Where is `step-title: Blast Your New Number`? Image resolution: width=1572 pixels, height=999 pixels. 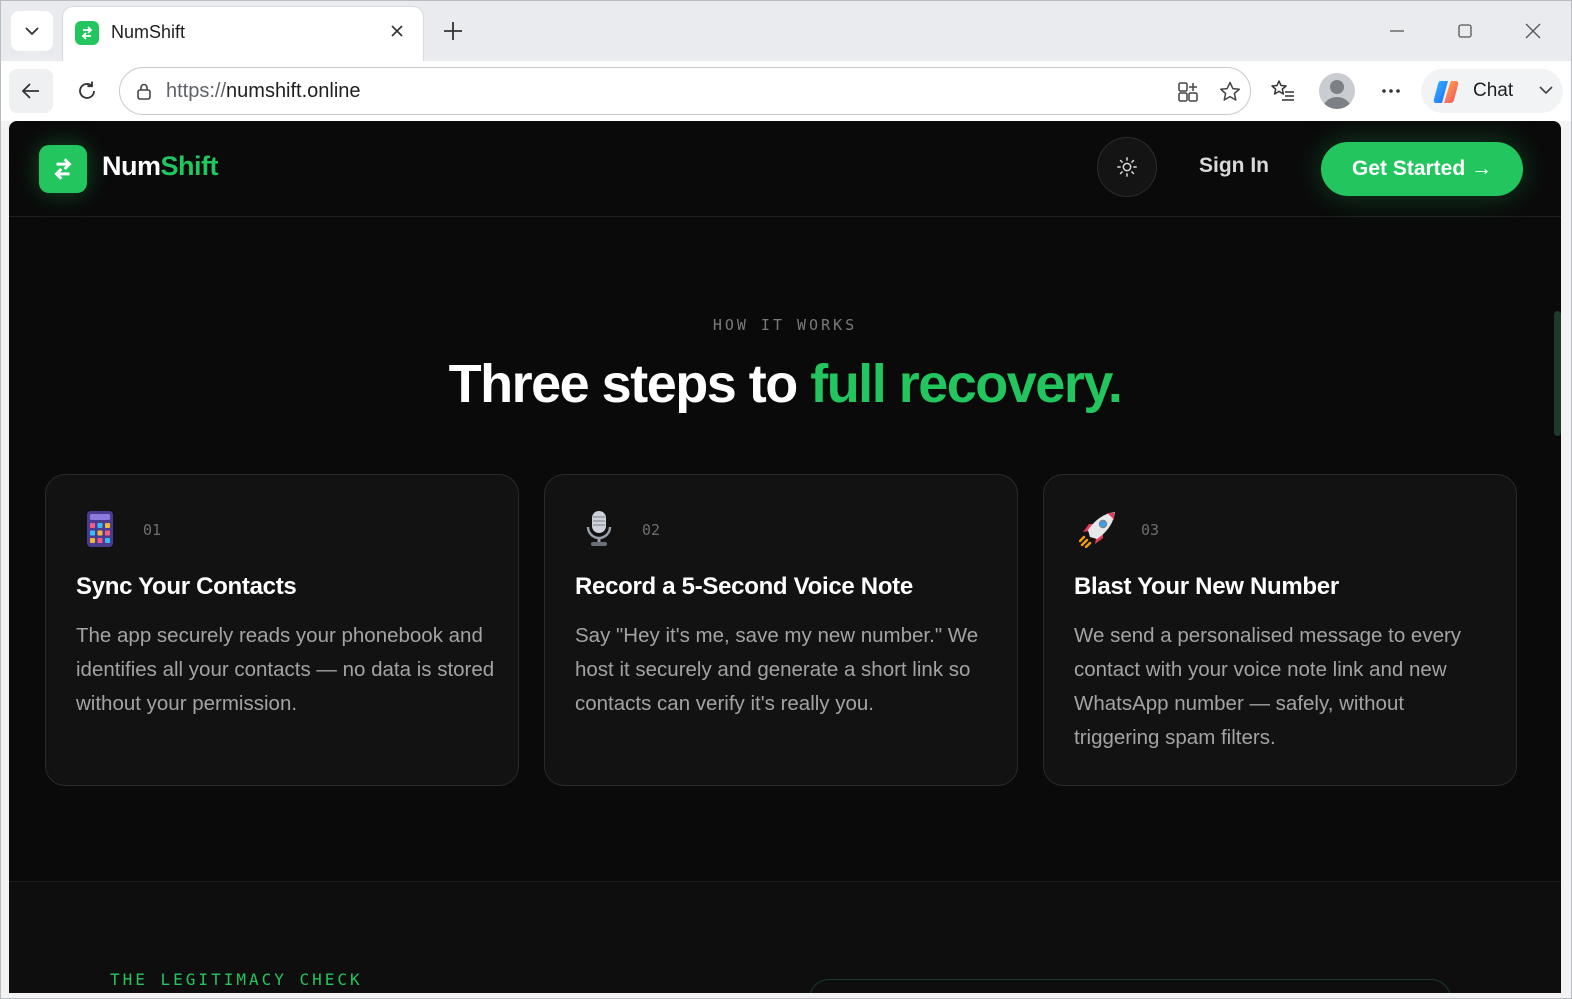 step-title: Blast Your New Number is located at coordinates (1206, 586).